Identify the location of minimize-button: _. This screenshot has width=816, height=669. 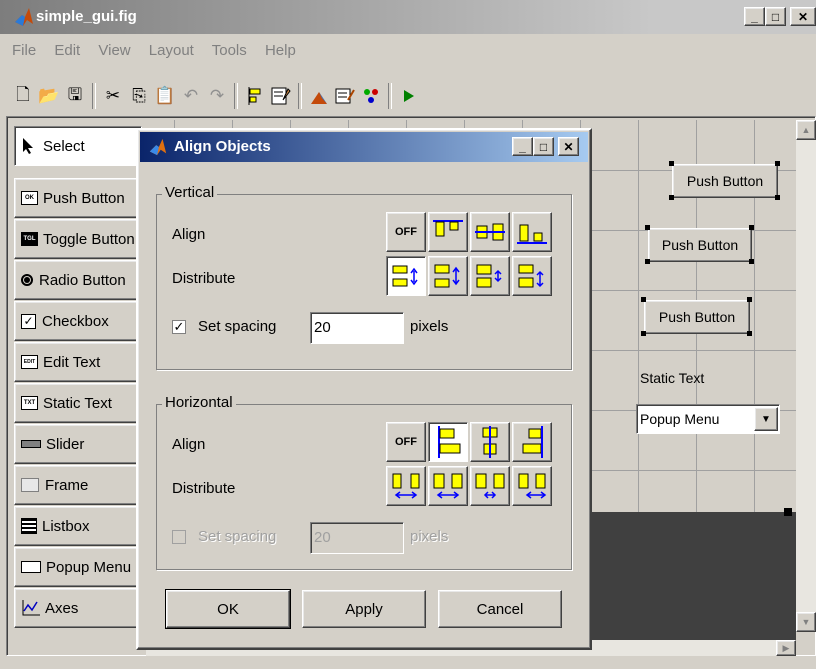
(754, 16).